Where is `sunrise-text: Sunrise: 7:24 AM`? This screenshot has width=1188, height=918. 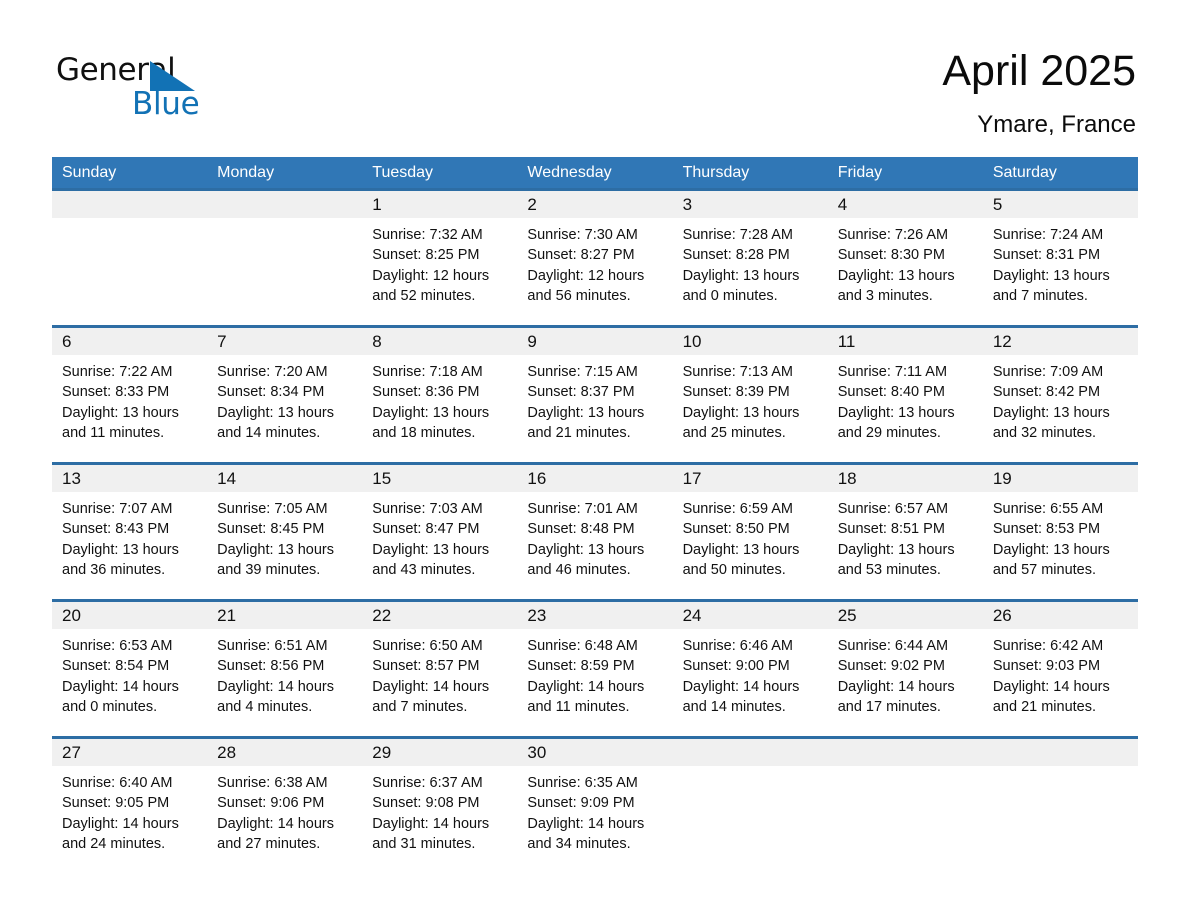 sunrise-text: Sunrise: 7:24 AM is located at coordinates (1048, 235).